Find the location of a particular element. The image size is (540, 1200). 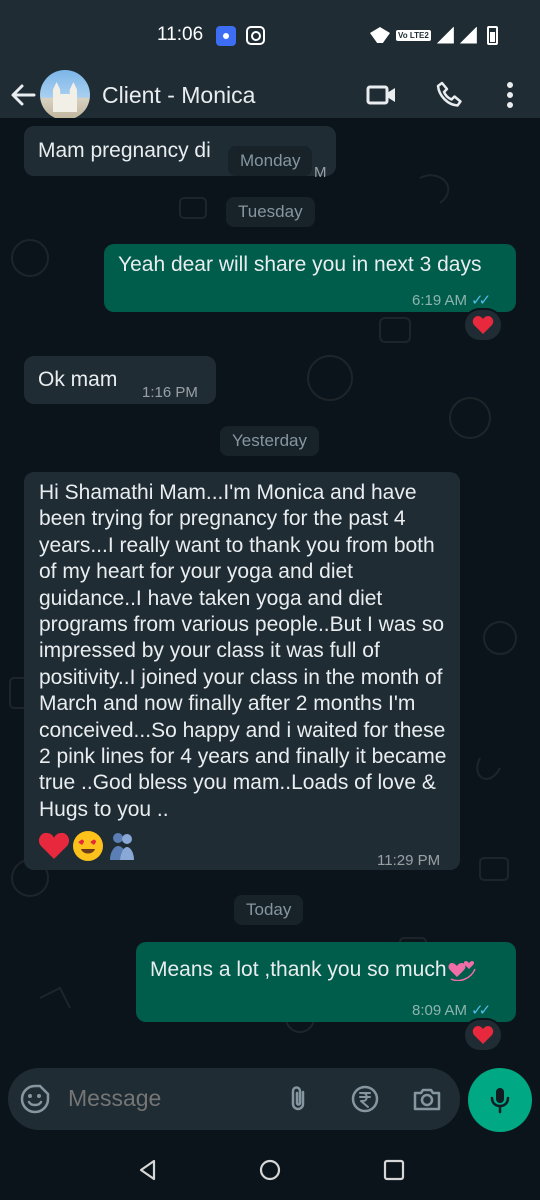

volte-badge: Vo LTE2 is located at coordinates (413, 35).